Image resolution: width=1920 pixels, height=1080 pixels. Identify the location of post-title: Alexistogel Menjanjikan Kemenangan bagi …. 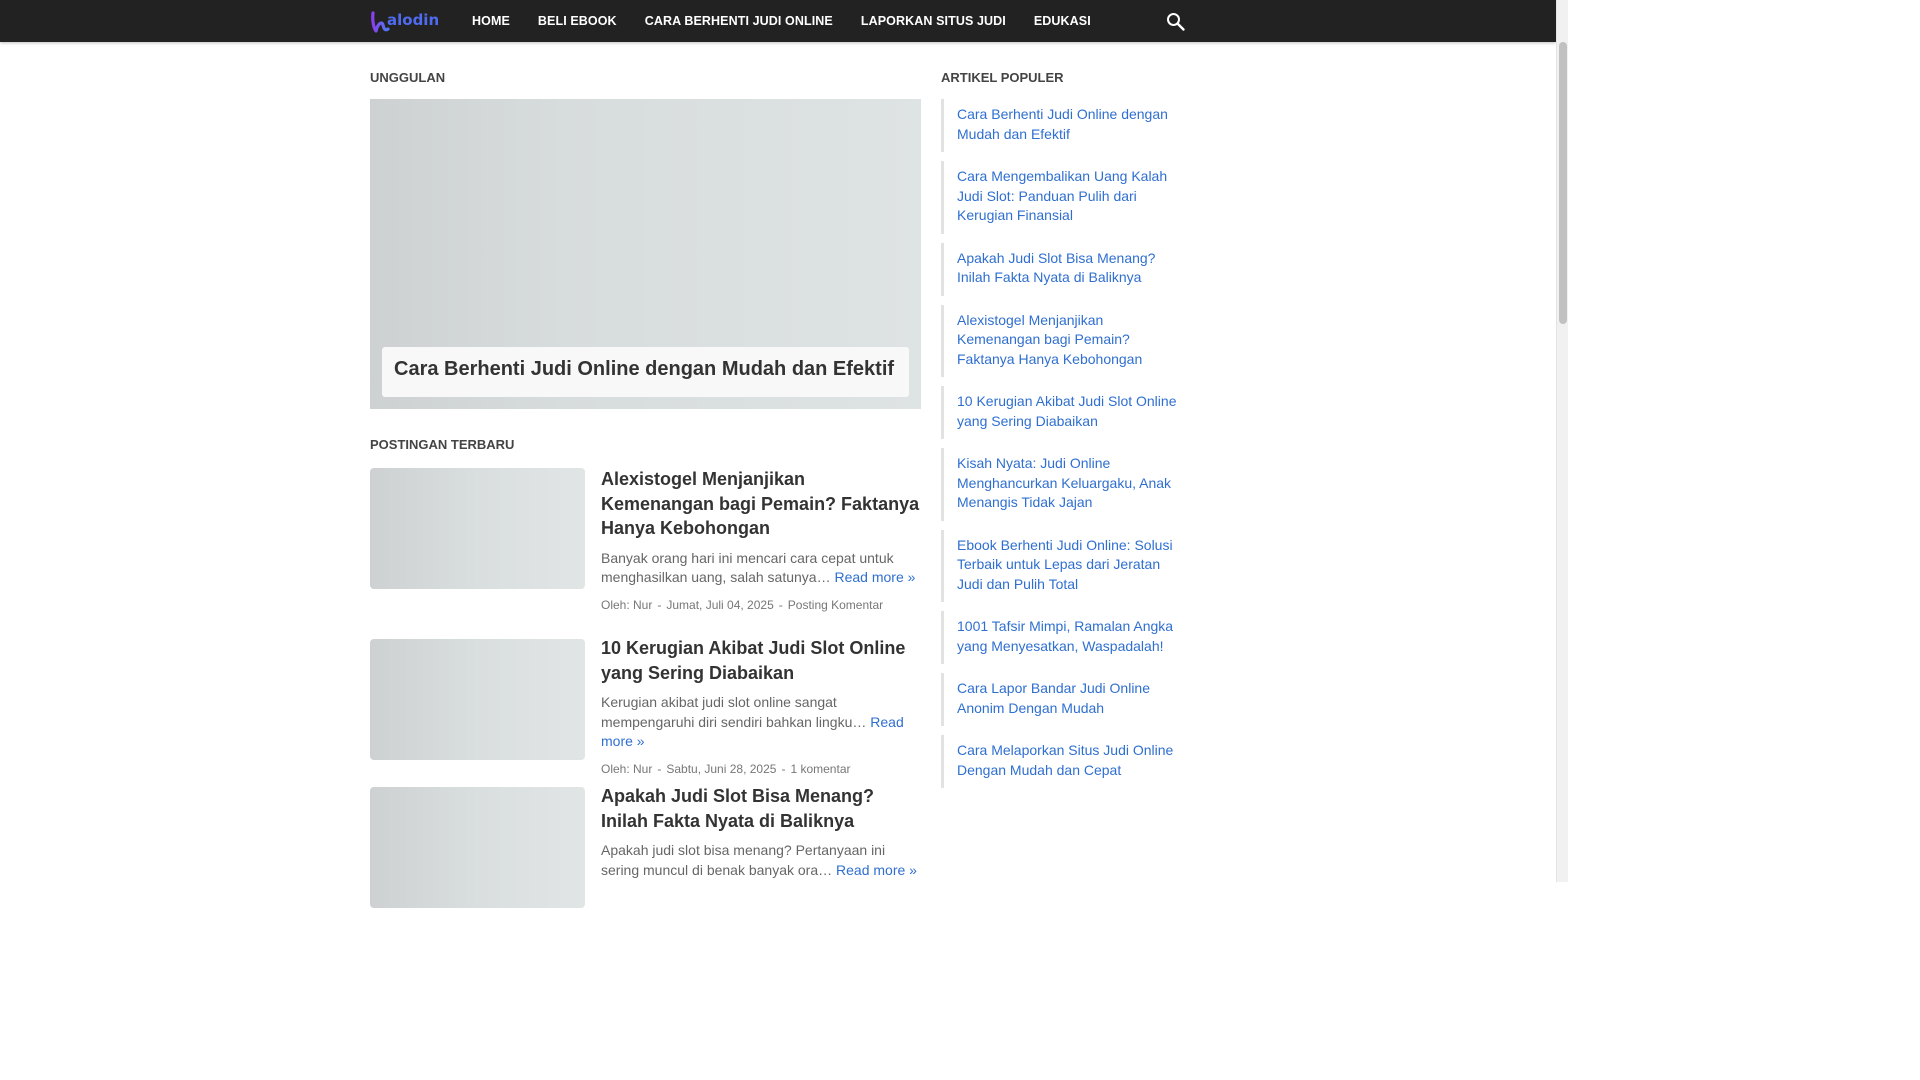
(762, 504).